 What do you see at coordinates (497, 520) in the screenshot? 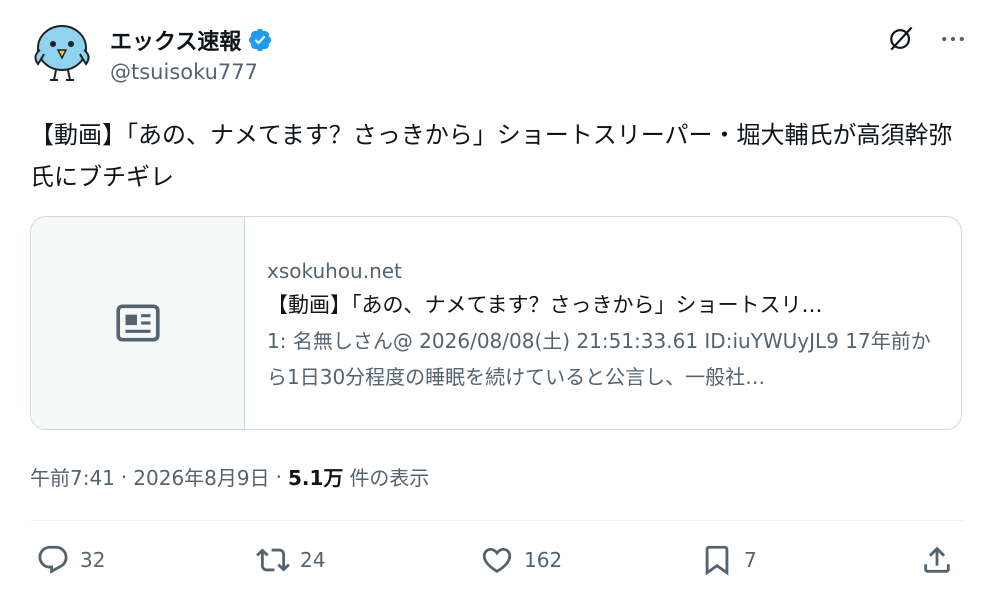
I see `divider` at bounding box center [497, 520].